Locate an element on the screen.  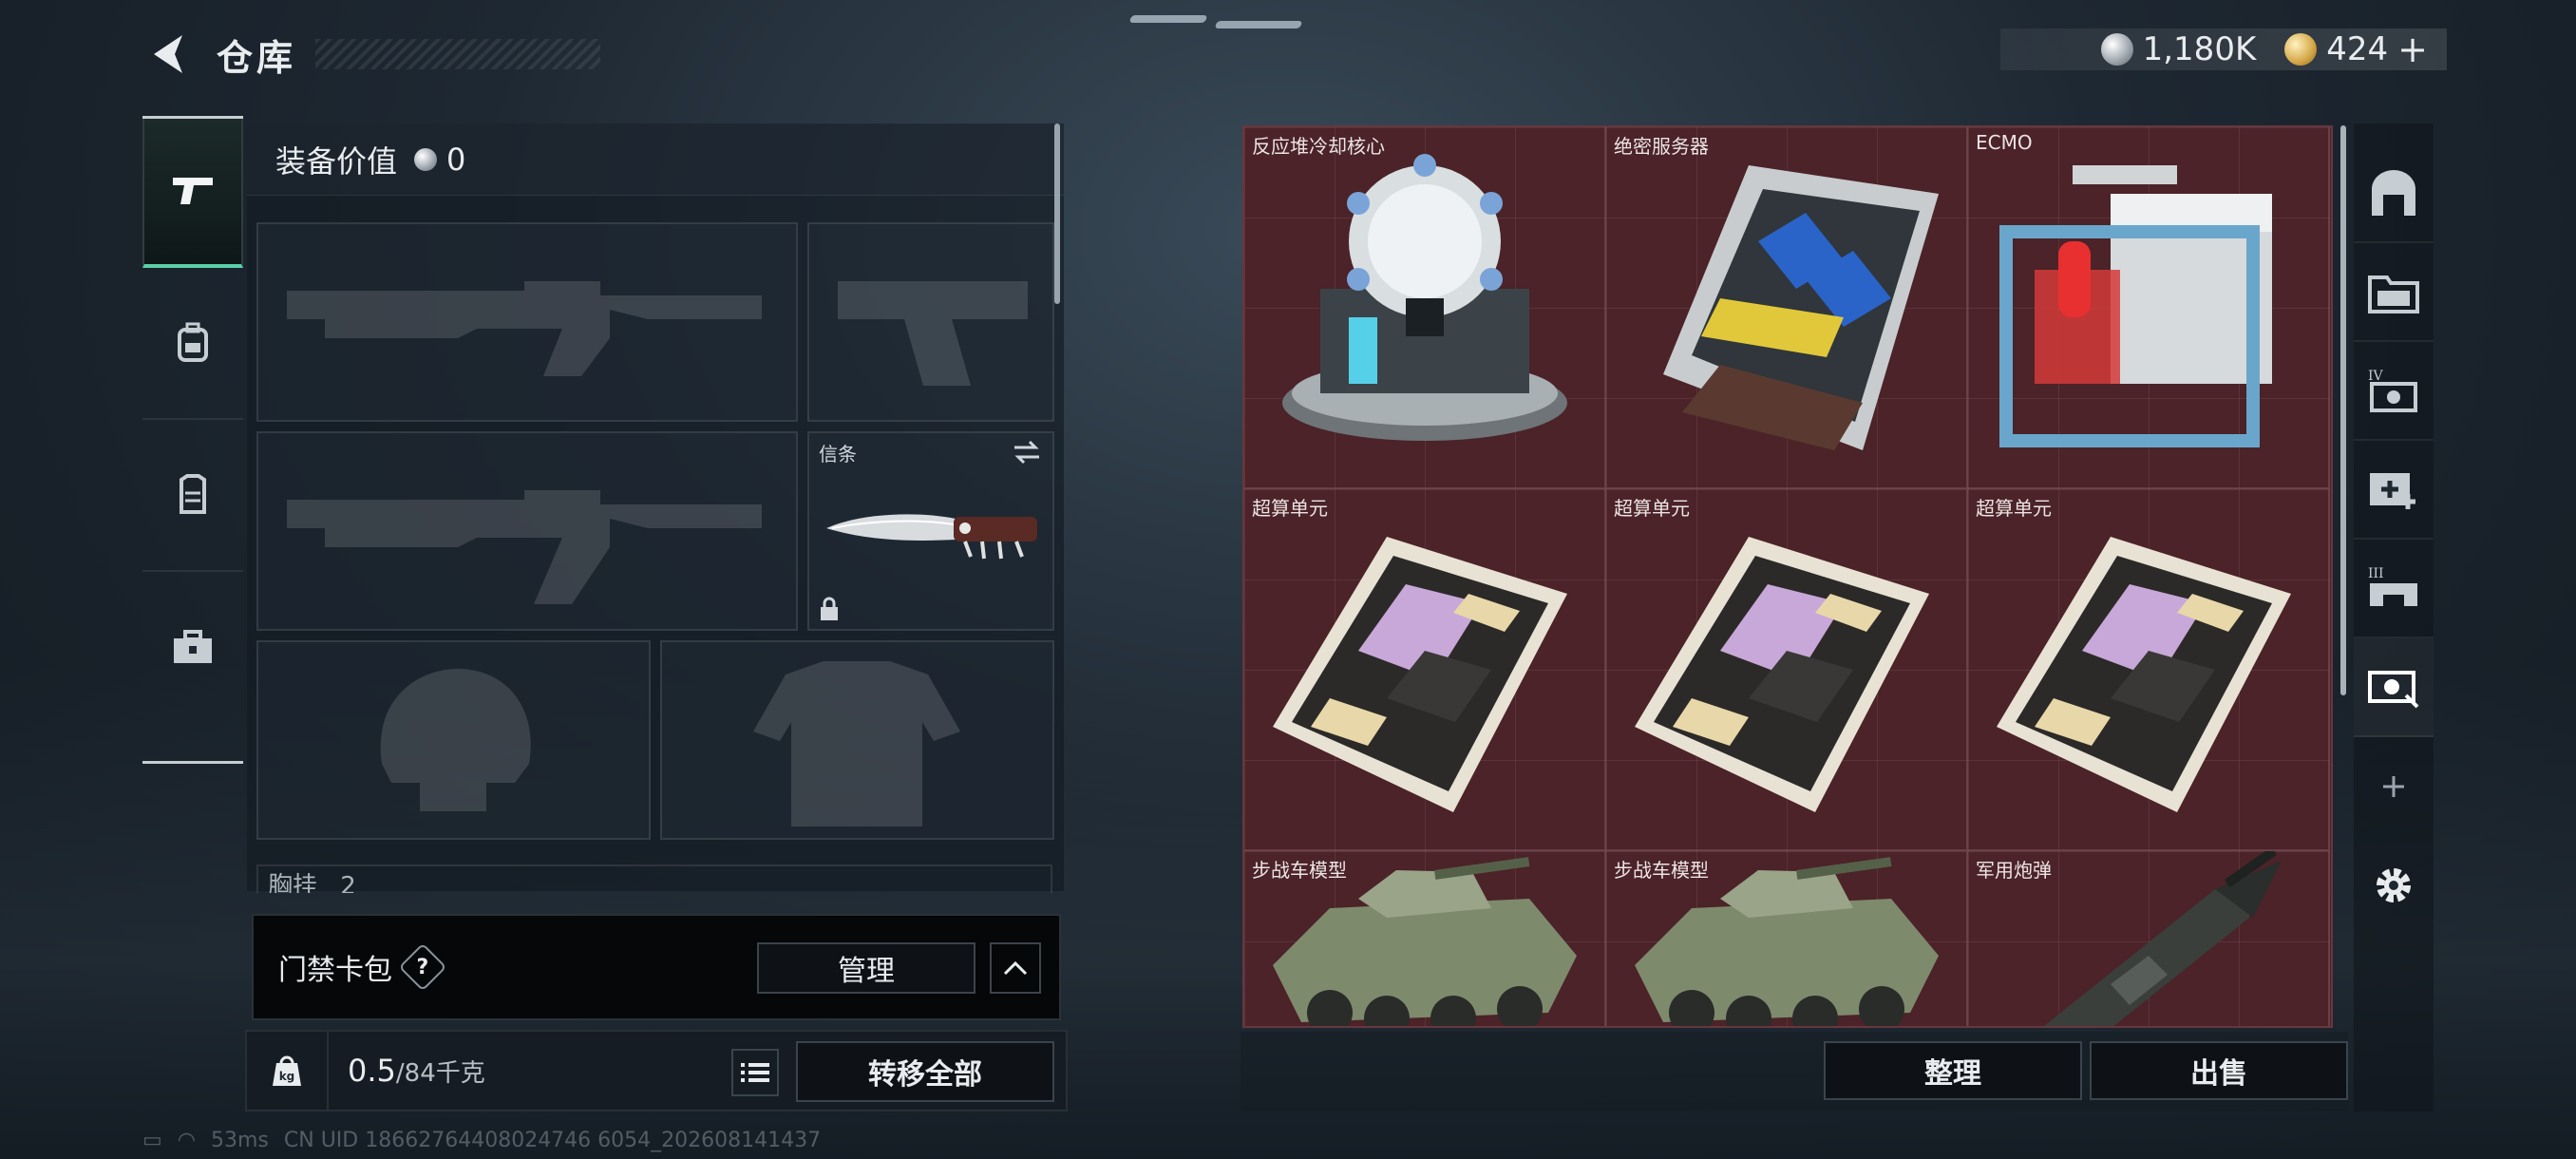
lock-icon is located at coordinates (829, 608).